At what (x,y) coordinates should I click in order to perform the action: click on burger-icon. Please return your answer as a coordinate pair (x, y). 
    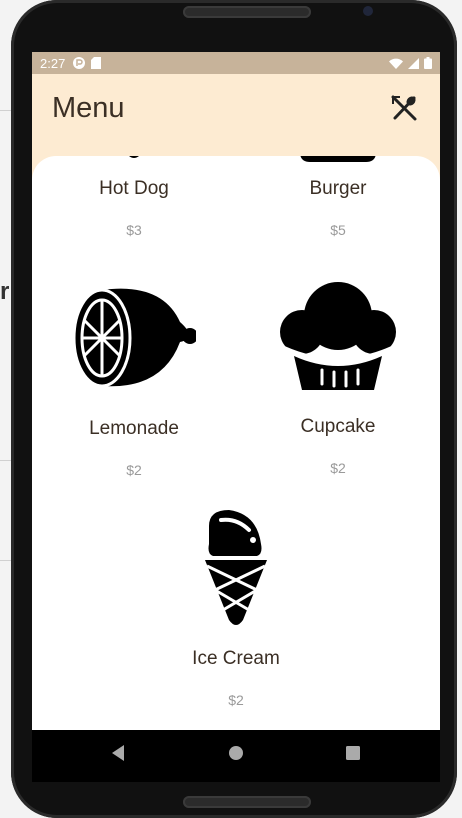
    Looking at the image, I should click on (338, 159).